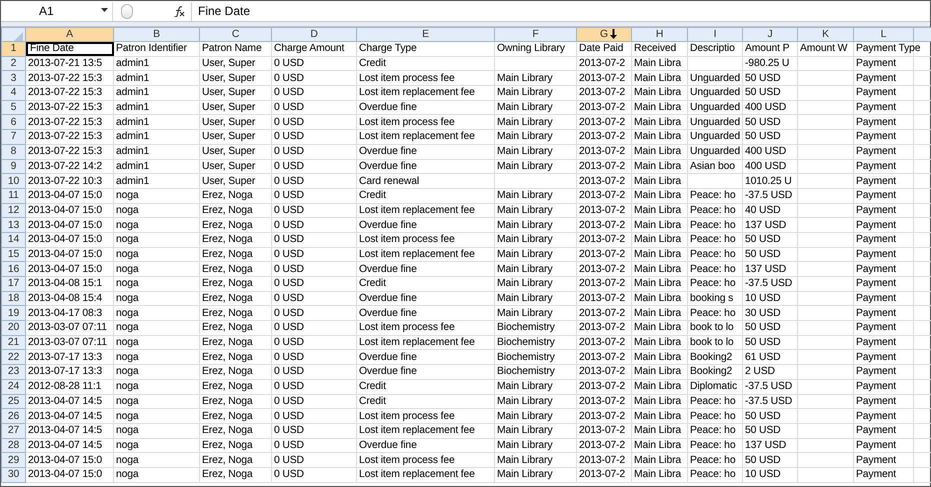  I want to click on row-header: 17, so click(14, 284).